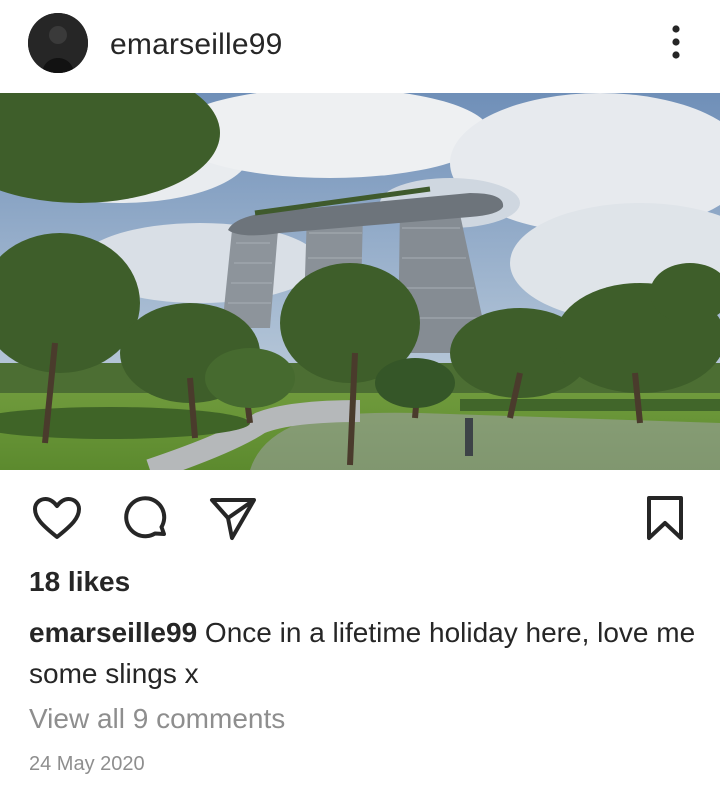  Describe the element at coordinates (79, 582) in the screenshot. I see `likes-count: 18 likes` at that location.